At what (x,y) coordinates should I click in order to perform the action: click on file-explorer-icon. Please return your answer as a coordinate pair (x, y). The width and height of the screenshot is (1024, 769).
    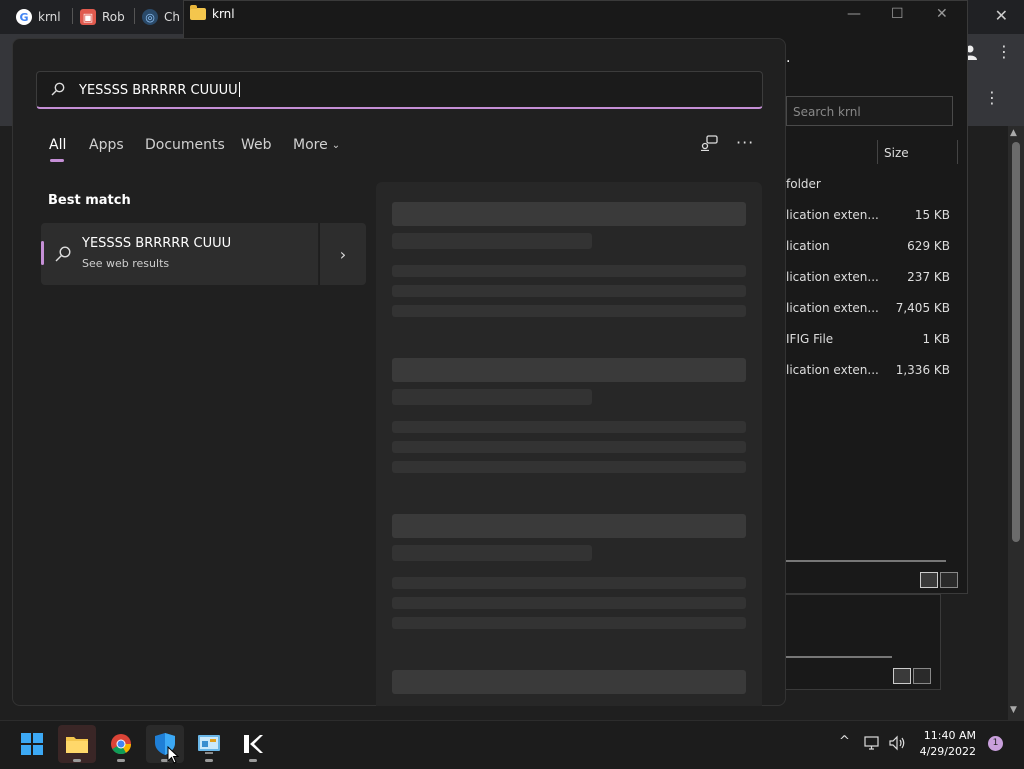
    Looking at the image, I should click on (77, 745).